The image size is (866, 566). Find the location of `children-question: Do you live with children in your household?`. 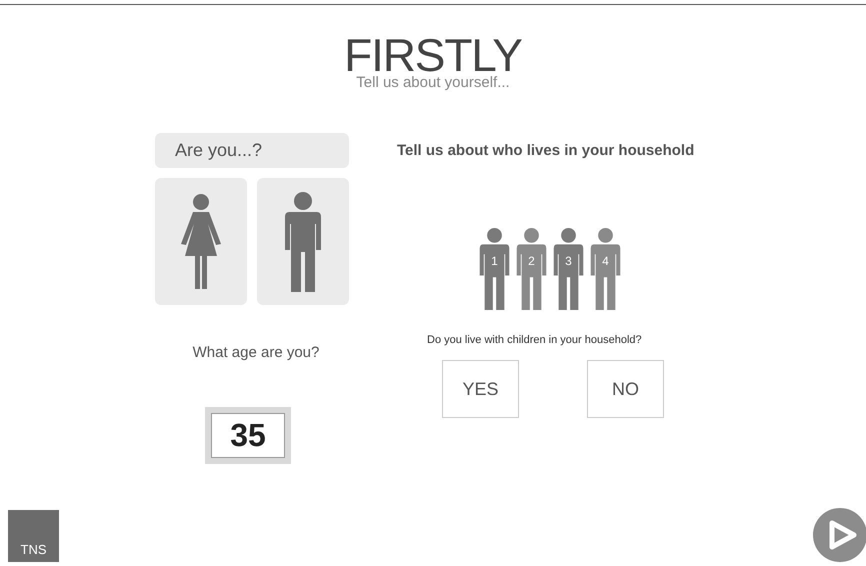

children-question: Do you live with children in your household? is located at coordinates (535, 340).